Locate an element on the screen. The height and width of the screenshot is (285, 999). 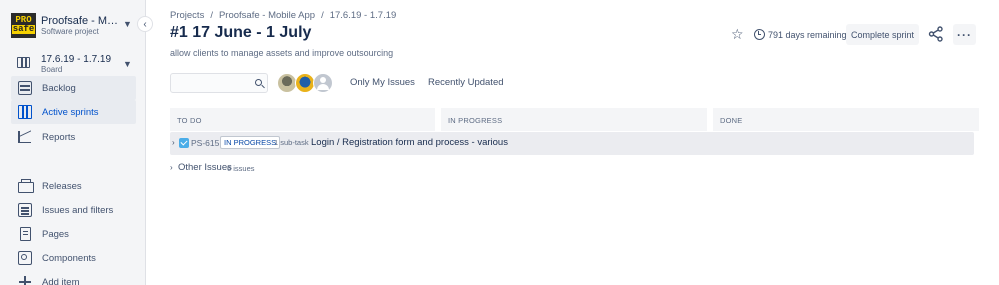
board-switcher: 17.6.19 - 1.7.19 Board ▼ is located at coordinates (73, 64).